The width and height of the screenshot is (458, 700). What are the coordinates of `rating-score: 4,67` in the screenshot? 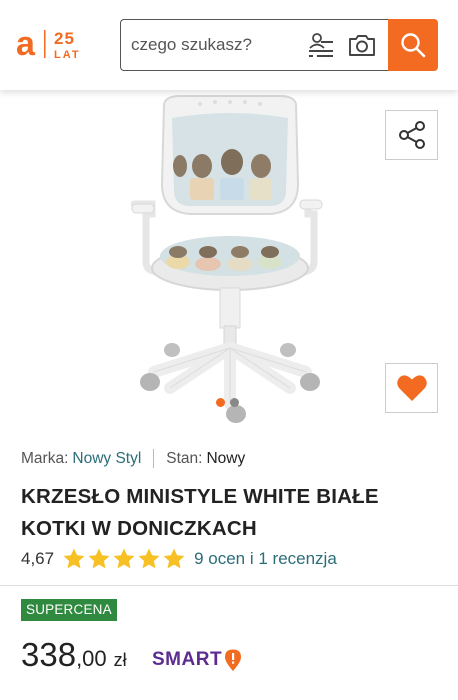 It's located at (38, 558).